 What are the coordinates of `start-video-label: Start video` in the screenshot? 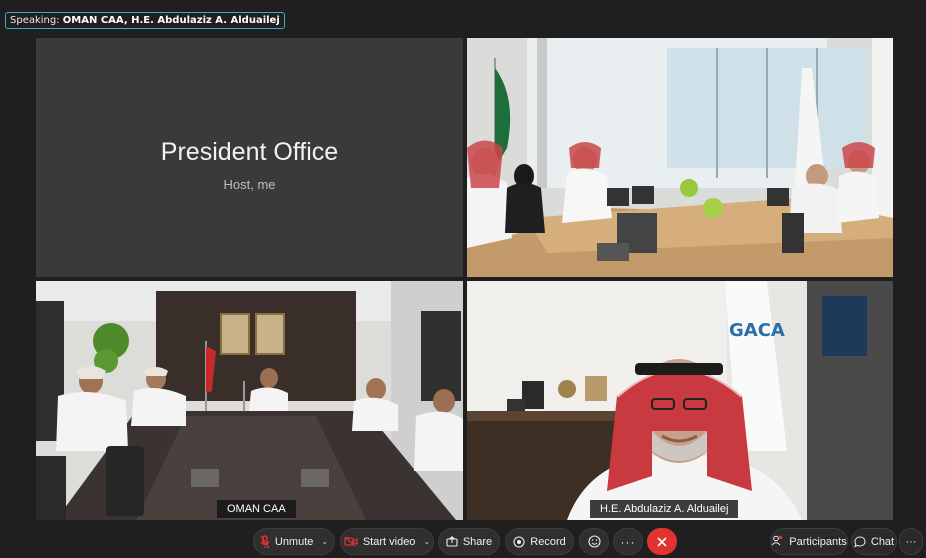 It's located at (389, 541).